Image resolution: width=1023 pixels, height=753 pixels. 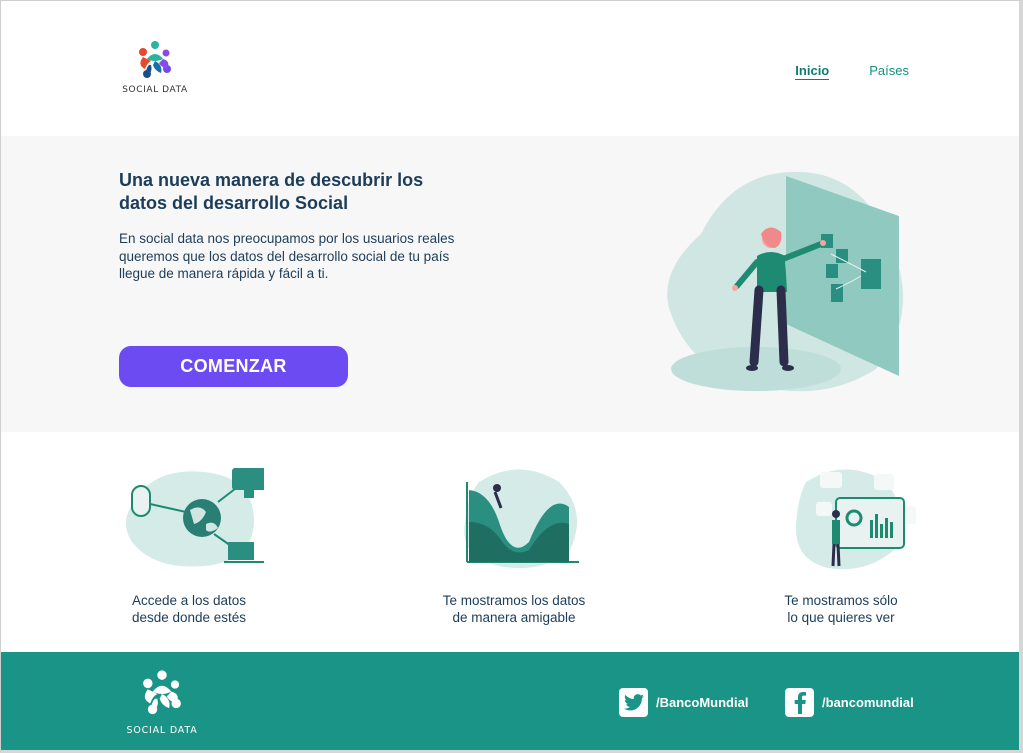 I want to click on hero-title-line: Una nueva manera de descubrir los, so click(x=271, y=180).